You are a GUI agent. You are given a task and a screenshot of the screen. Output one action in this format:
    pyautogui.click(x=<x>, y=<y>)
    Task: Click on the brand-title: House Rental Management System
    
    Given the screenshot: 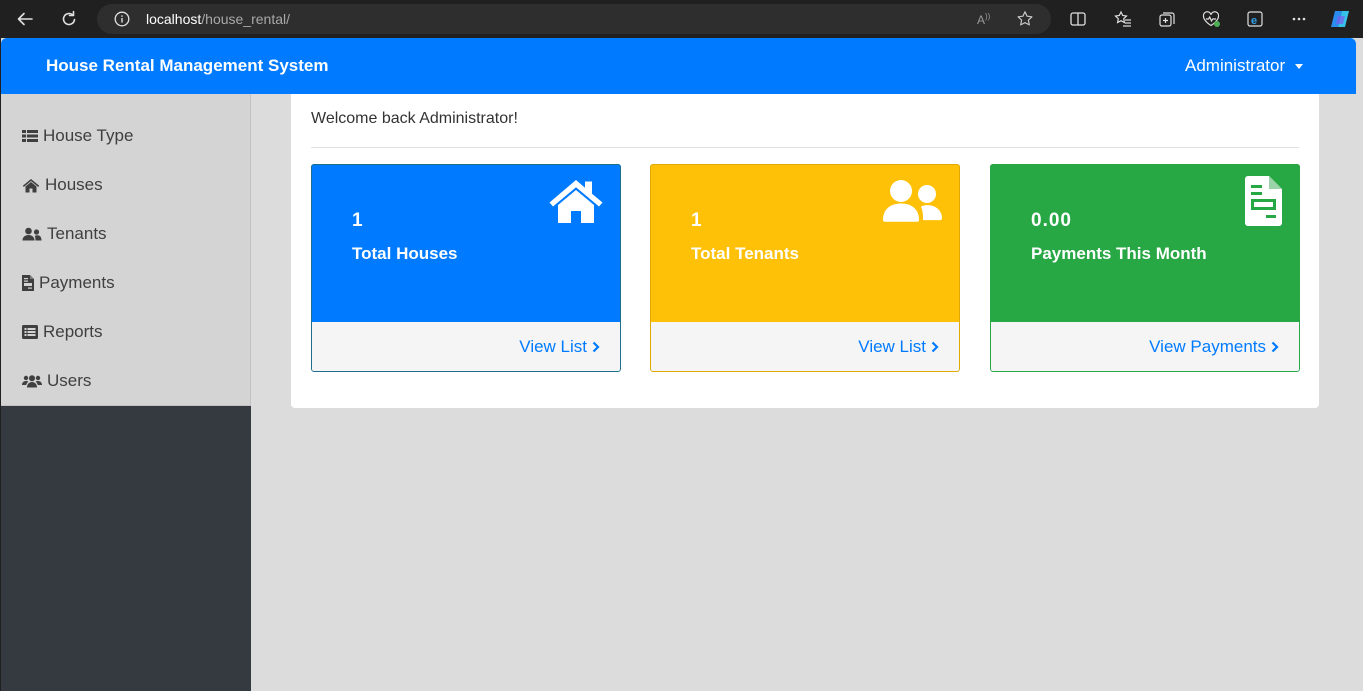 What is the action you would take?
    pyautogui.click(x=187, y=66)
    